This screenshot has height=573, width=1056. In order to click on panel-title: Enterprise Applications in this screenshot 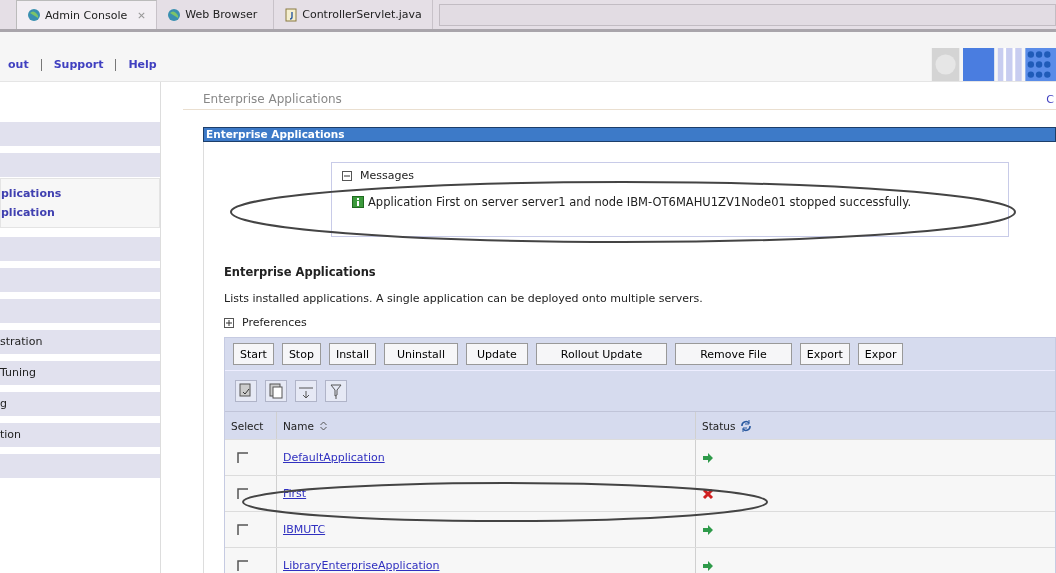, I will do `click(629, 134)`.